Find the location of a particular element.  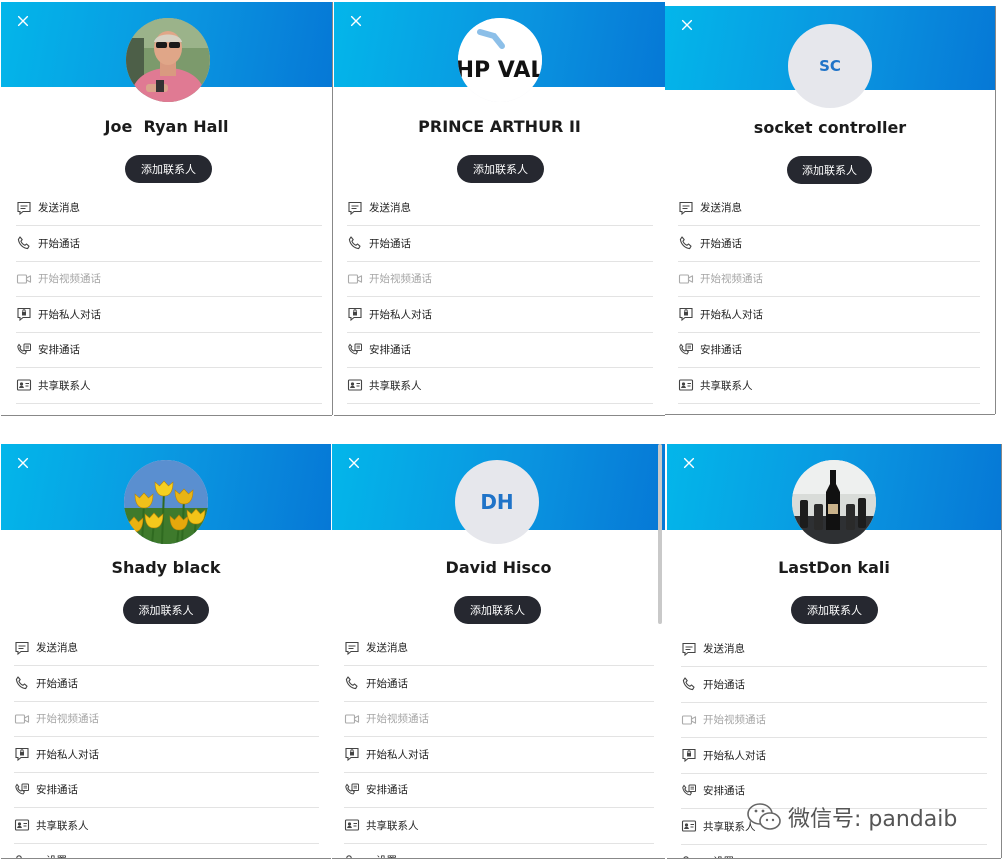

avatar: HP VAL is located at coordinates (500, 60).